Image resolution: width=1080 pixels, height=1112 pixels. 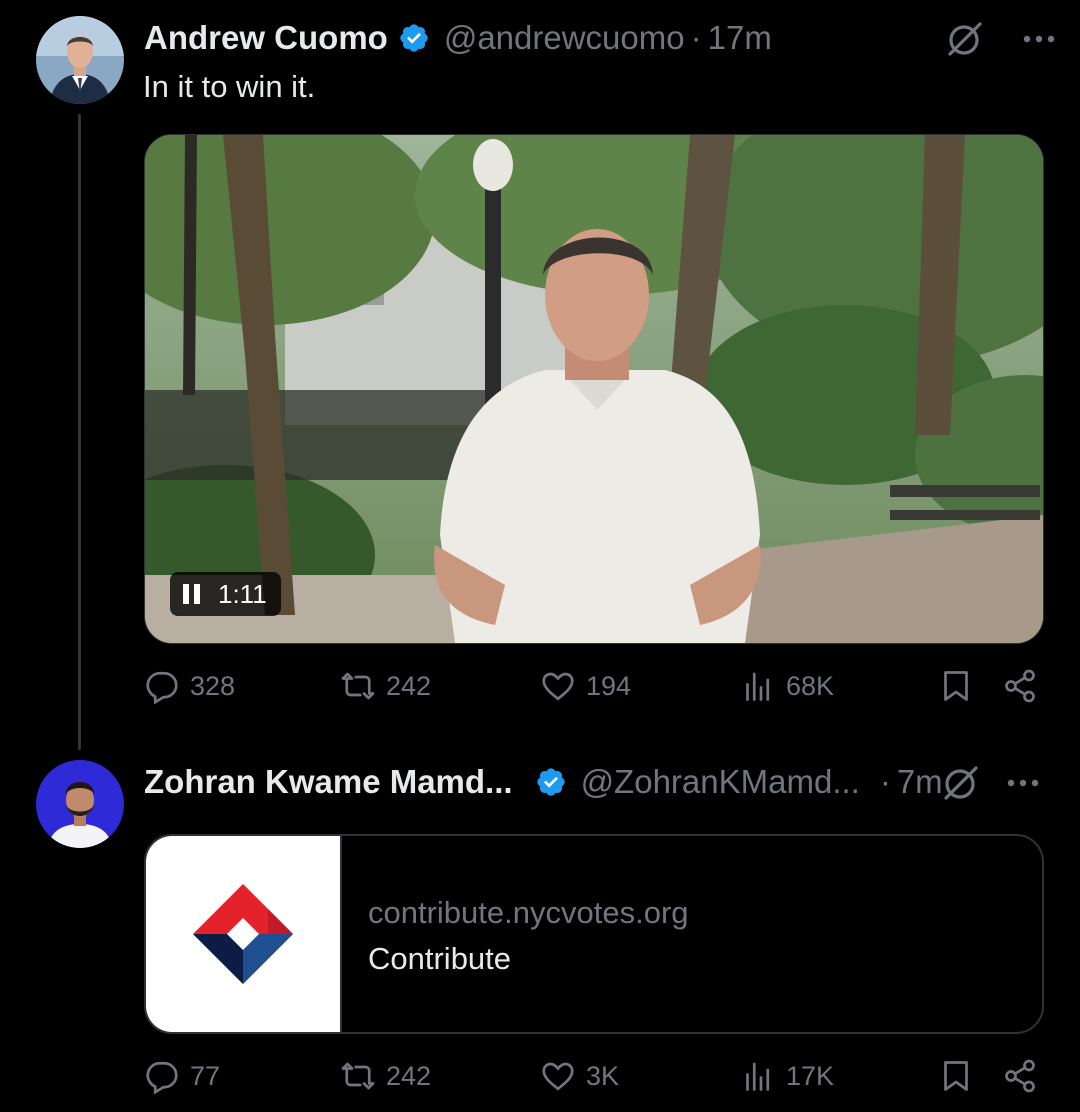 I want to click on views-button: 68K, so click(x=787, y=686).